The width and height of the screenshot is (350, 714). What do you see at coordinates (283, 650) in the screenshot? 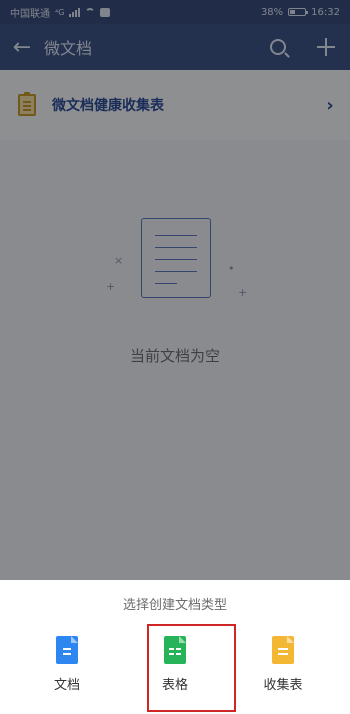
I see `form-file-icon` at bounding box center [283, 650].